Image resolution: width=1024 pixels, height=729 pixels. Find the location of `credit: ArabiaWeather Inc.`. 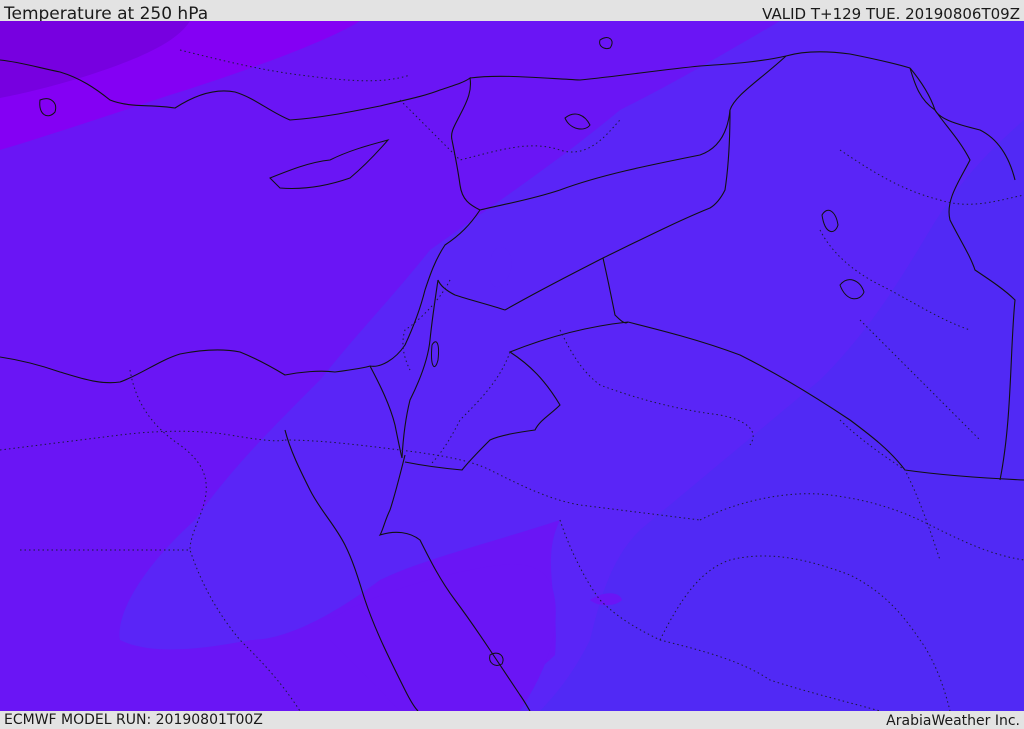

credit: ArabiaWeather Inc. is located at coordinates (953, 721).